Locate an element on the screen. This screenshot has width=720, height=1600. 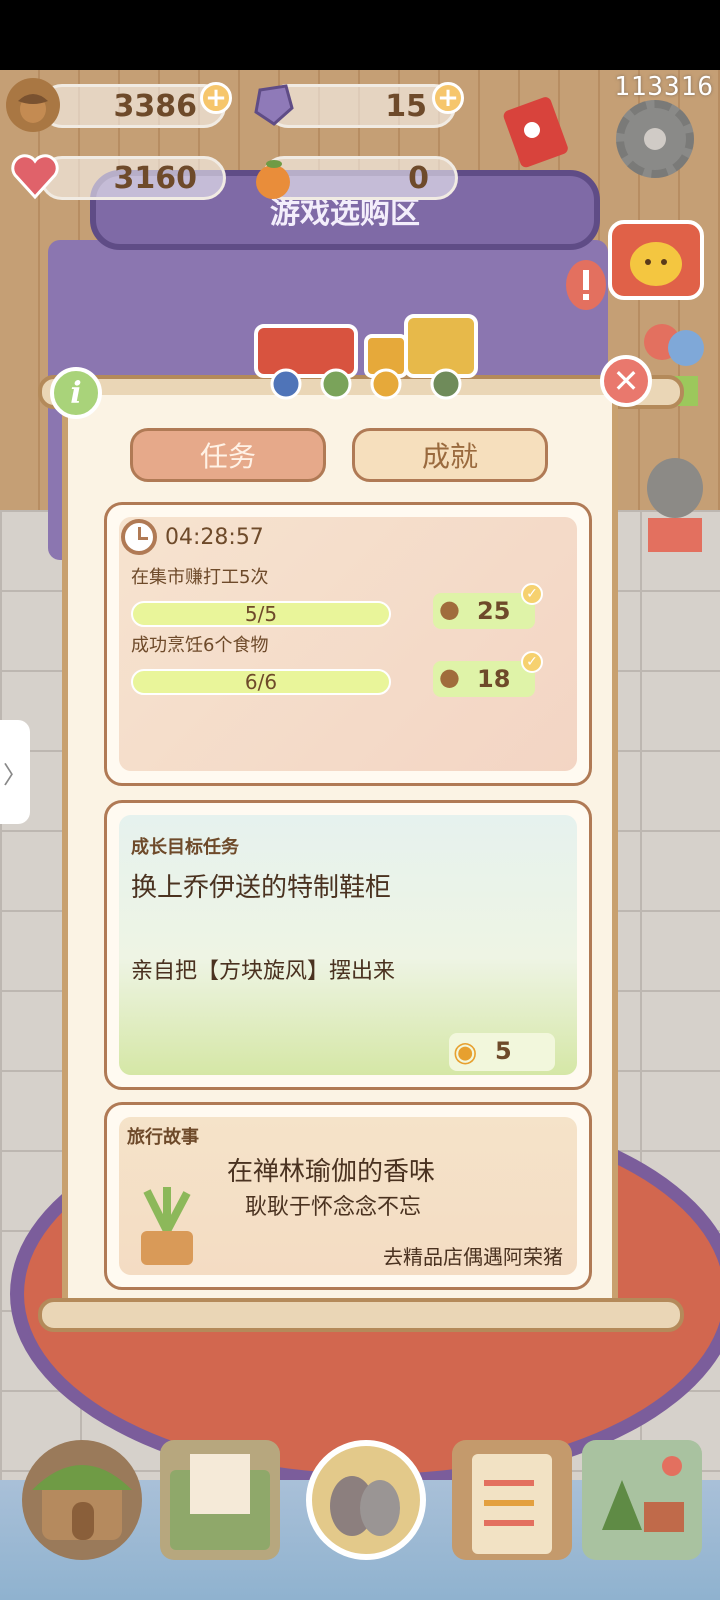
settings-gear-icon is located at coordinates (655, 139).